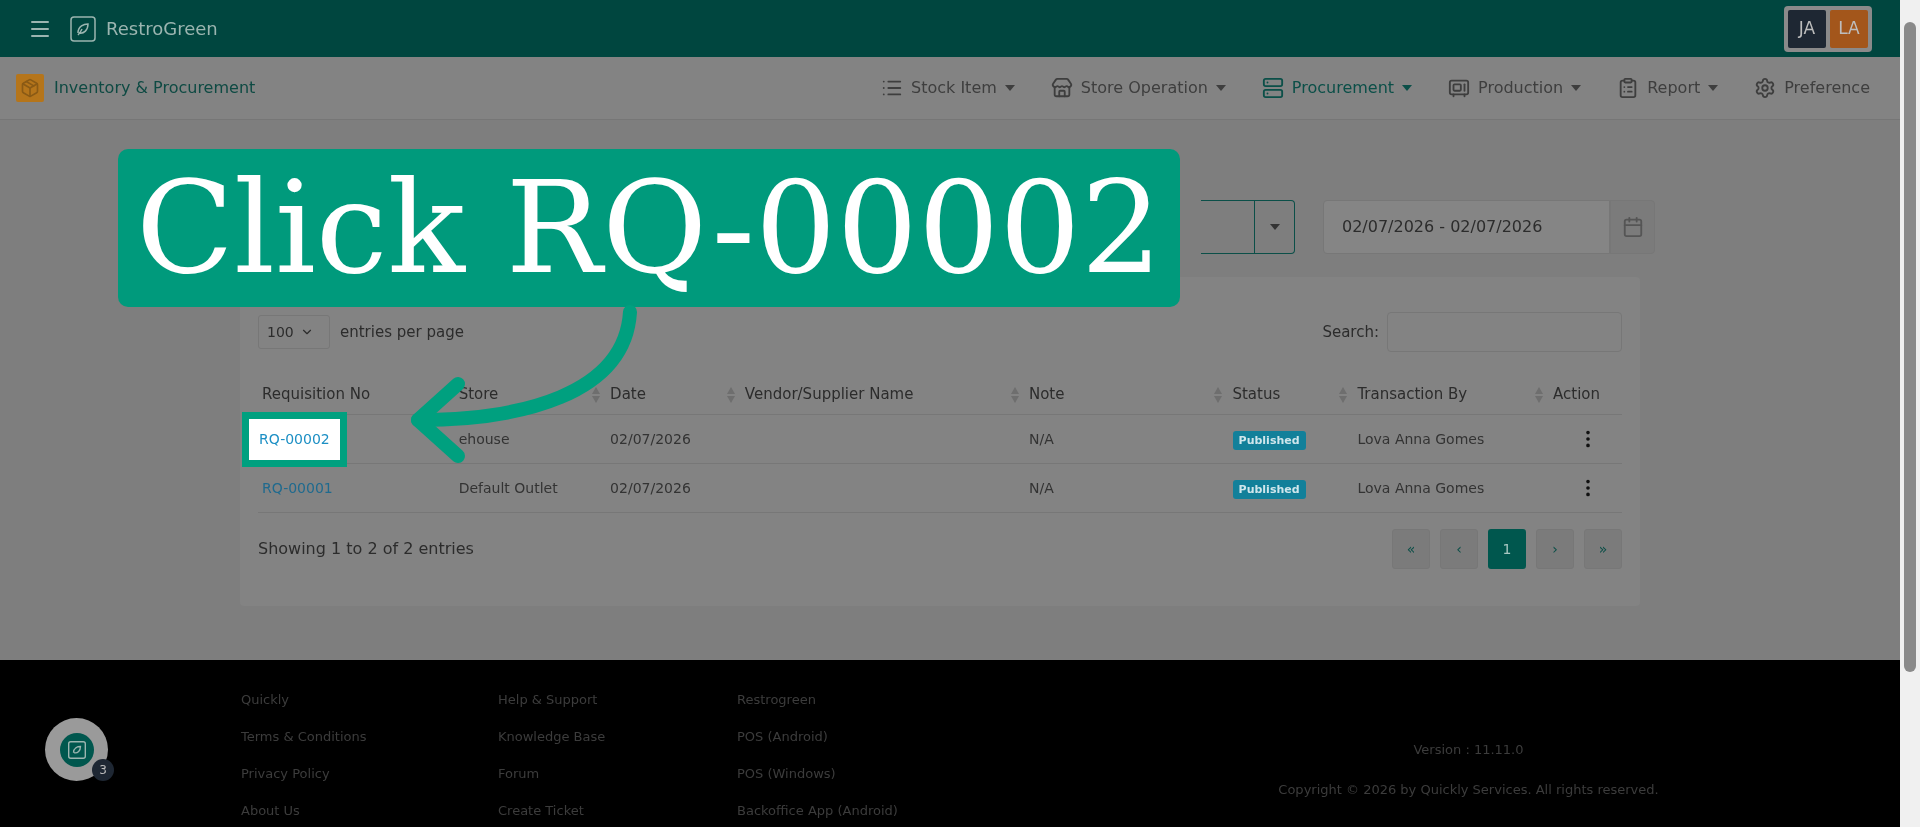 This screenshot has width=1920, height=827. I want to click on footer-link: Backoffice App (Android), so click(867, 810).